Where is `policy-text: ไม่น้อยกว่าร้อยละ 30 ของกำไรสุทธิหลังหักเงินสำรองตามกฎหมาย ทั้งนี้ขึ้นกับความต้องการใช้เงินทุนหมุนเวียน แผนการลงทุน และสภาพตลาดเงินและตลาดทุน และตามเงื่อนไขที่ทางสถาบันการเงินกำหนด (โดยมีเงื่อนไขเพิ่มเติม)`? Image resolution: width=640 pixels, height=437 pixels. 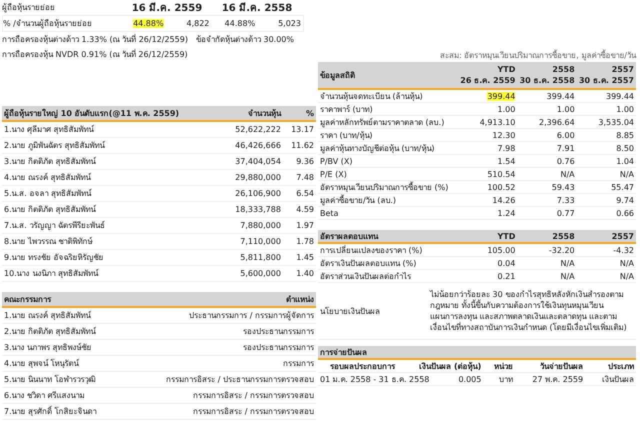 policy-text: ไม่น้อยกว่าร้อยละ 30 ของกำไรสุทธิหลังหักเงินสำรองตามกฎหมาย ทั้งนี้ขึ้นกับความต้องการใช้เงินทุนหมุนเวียน แผนการลงทุน และสภาพตลาดเงินและตลาดทุน และตามเงื่อนไขที่ทางสถาบันการเงินกำหนด (โดยมีเงื่อนไขเพิ่มเติม) is located at coordinates (528, 311).